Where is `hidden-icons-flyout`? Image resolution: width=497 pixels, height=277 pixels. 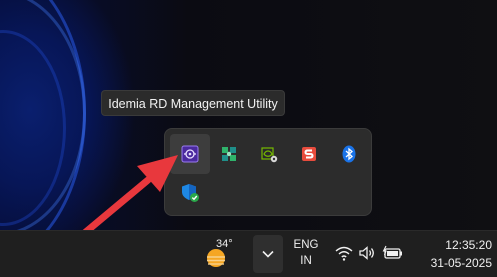
hidden-icons-flyout is located at coordinates (268, 172).